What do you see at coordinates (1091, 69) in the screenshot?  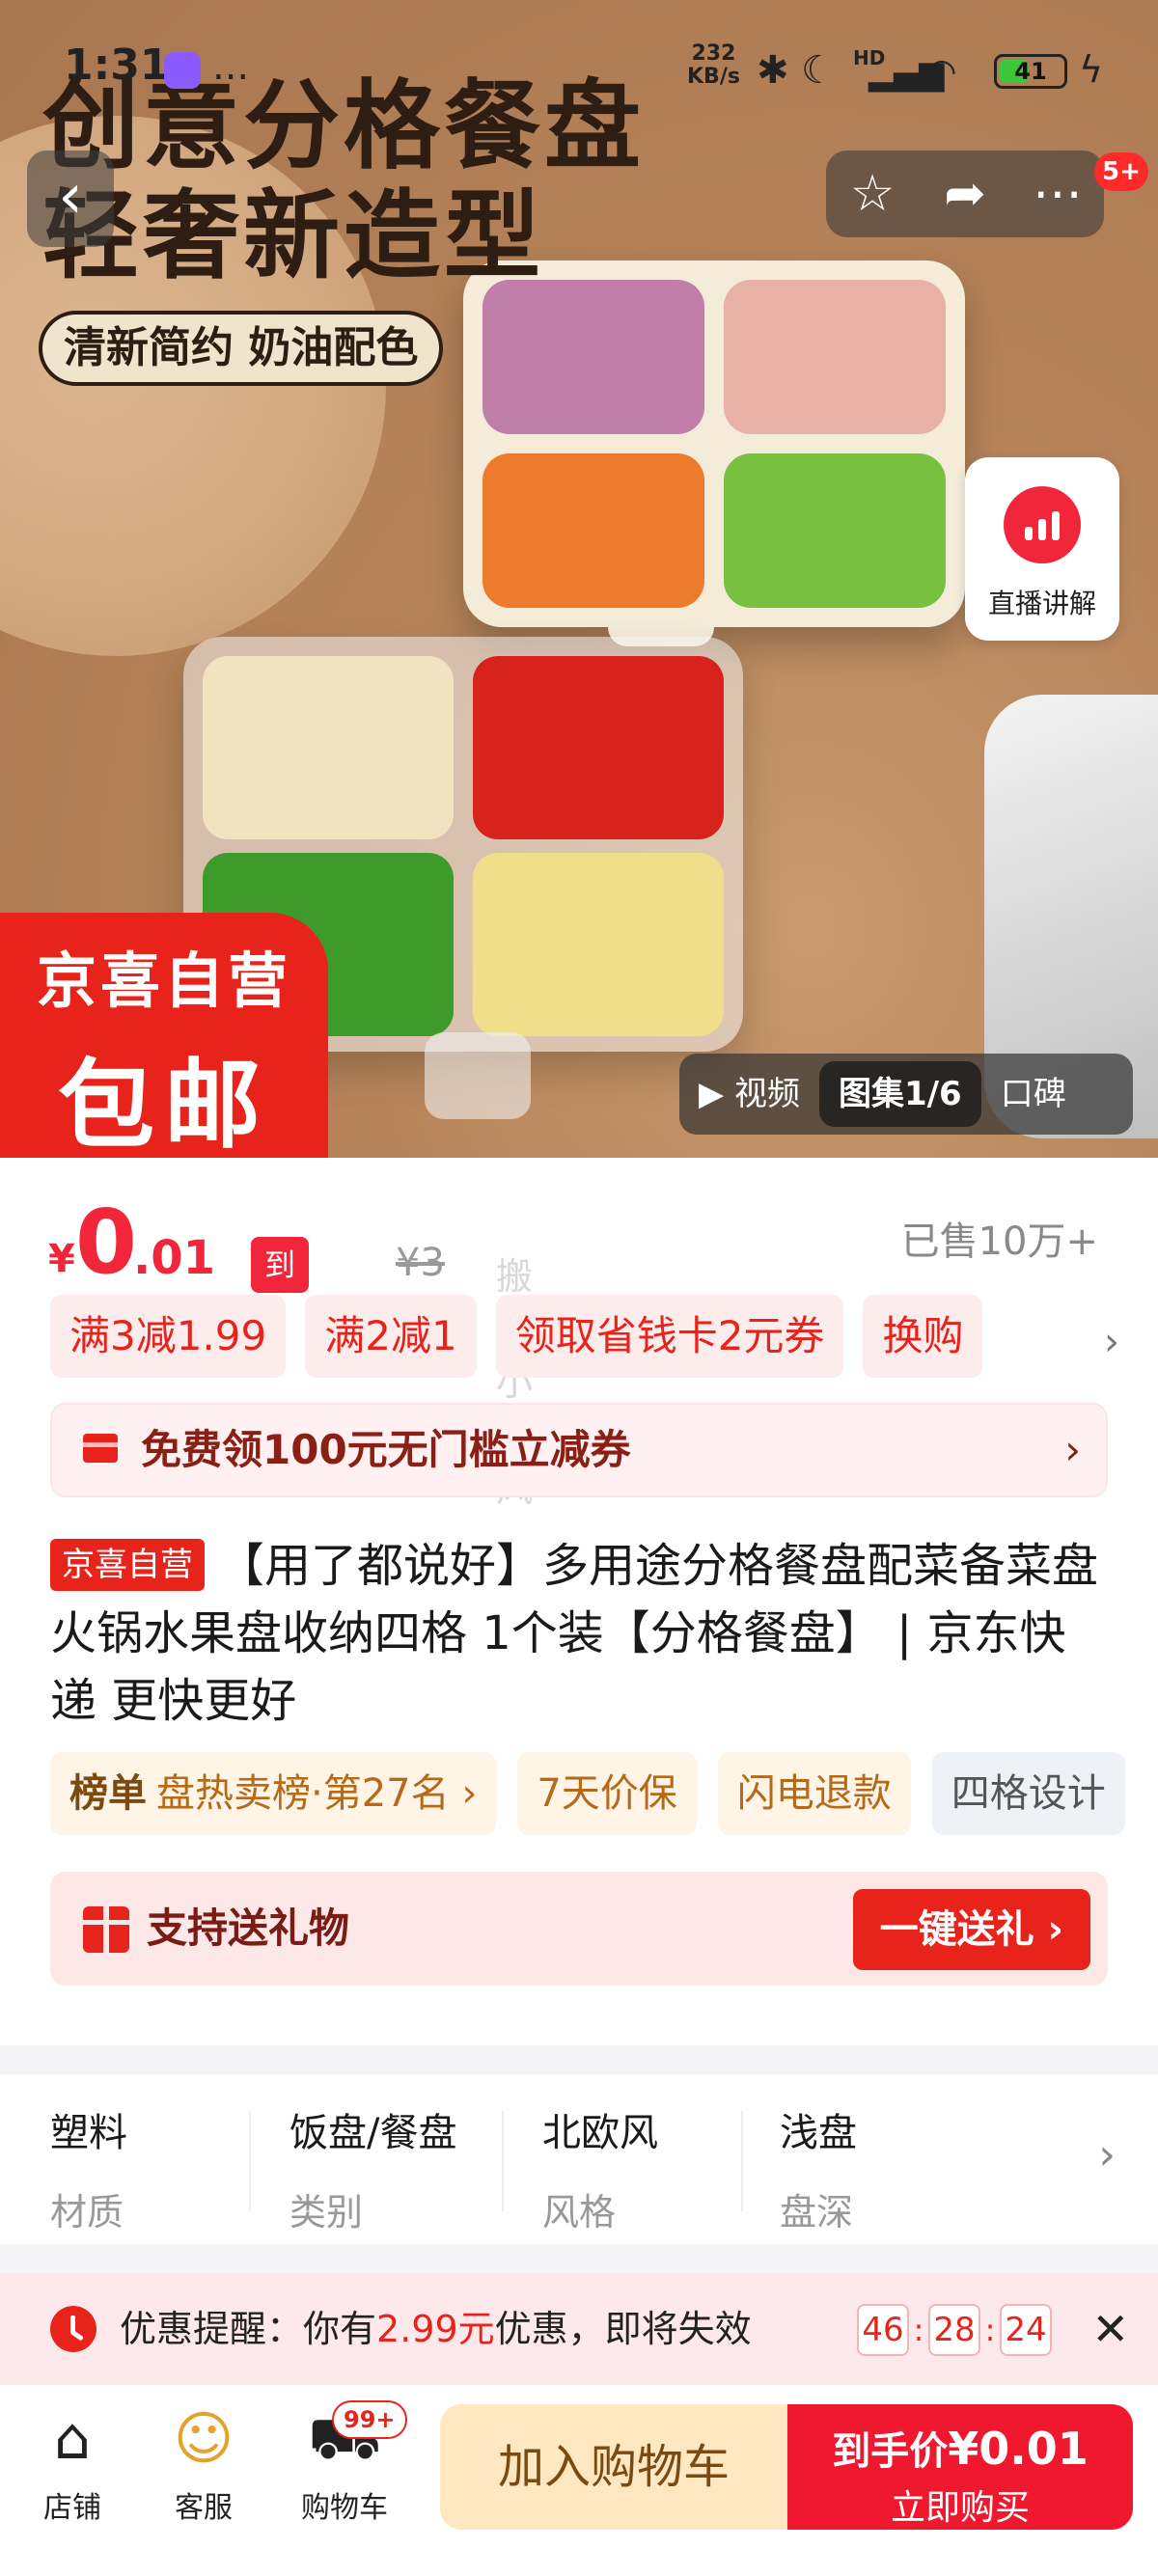 I see `charging-icon: ϟ` at bounding box center [1091, 69].